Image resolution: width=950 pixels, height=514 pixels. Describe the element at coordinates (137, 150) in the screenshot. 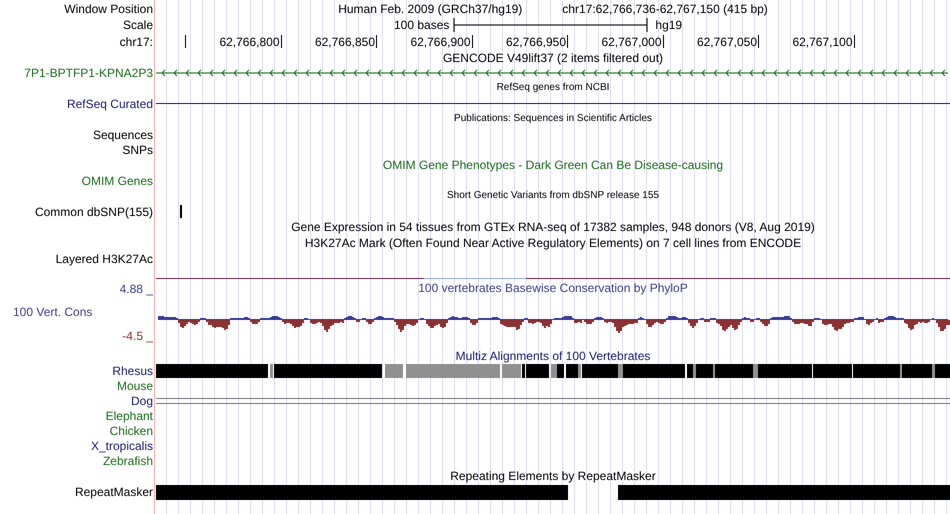

I see `track-label: SNPs` at that location.